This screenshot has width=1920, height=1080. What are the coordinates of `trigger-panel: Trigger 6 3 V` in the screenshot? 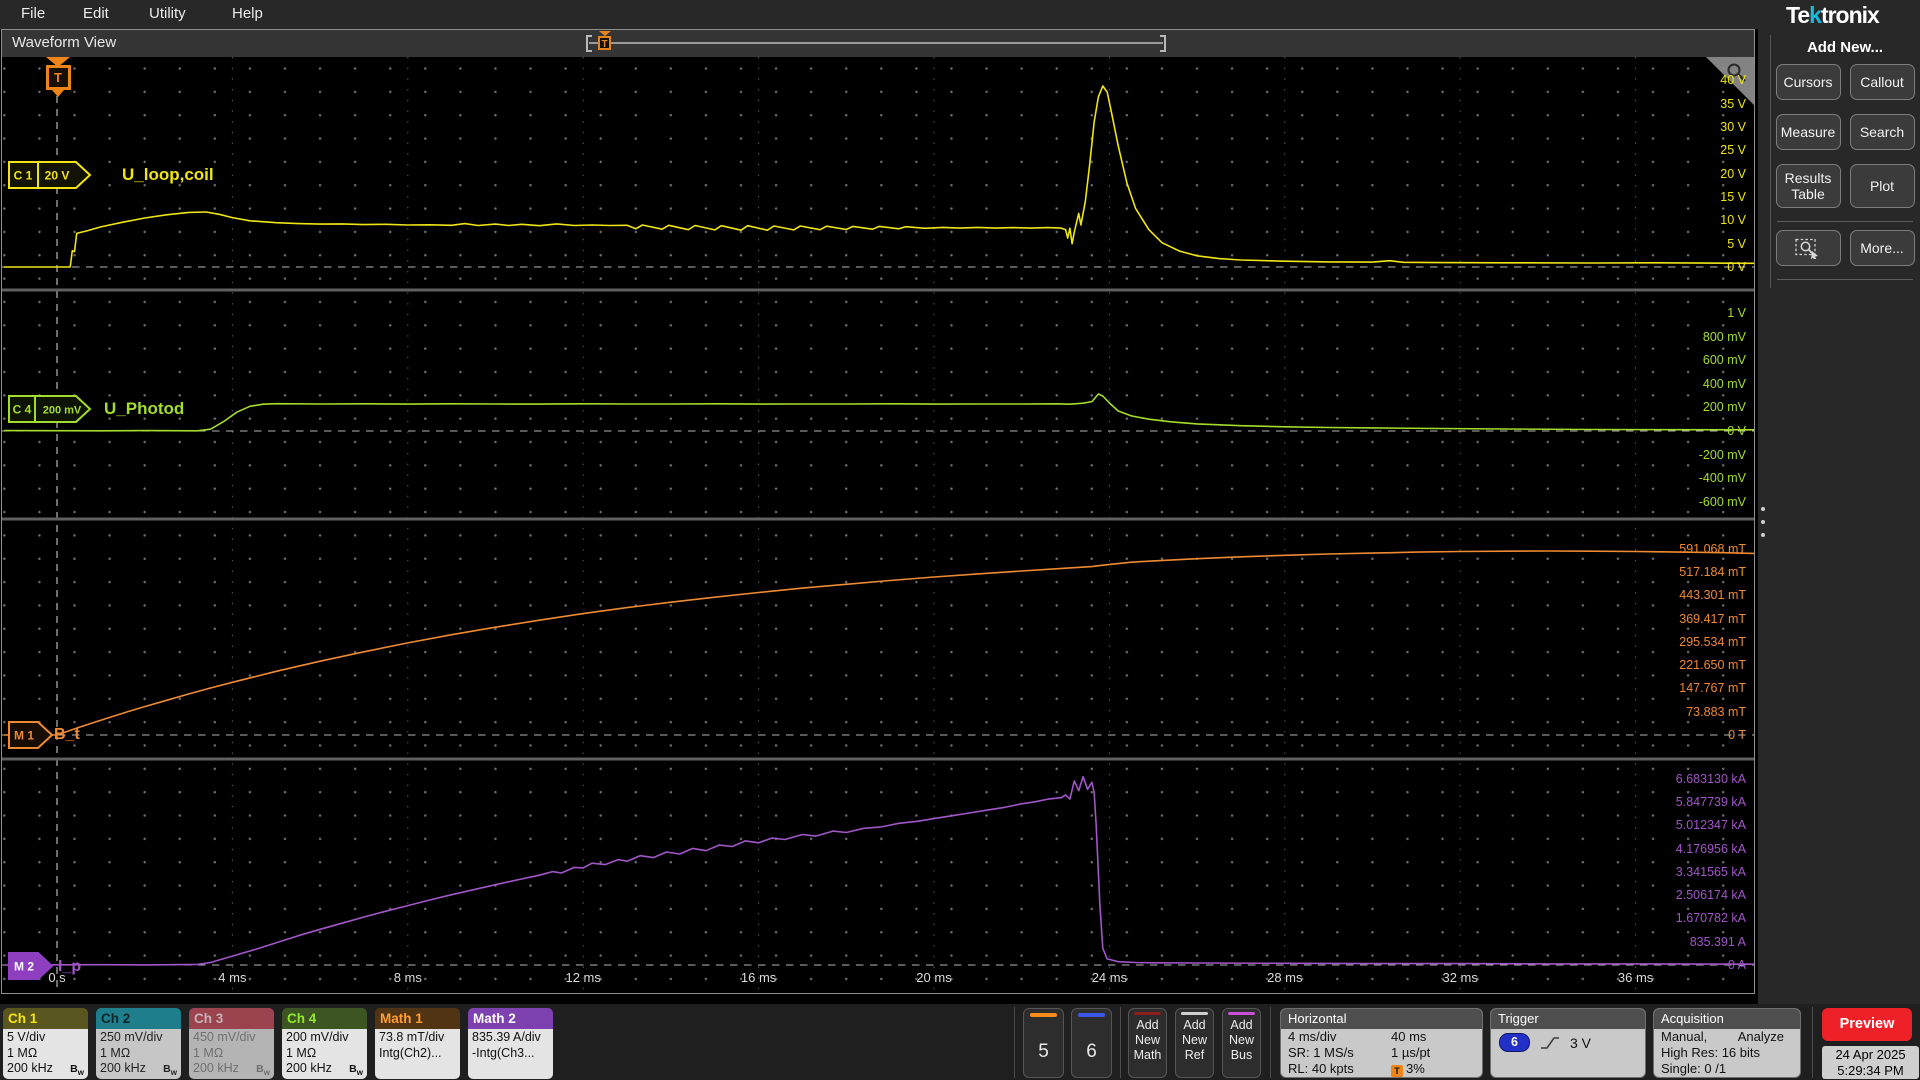 It's located at (1568, 1043).